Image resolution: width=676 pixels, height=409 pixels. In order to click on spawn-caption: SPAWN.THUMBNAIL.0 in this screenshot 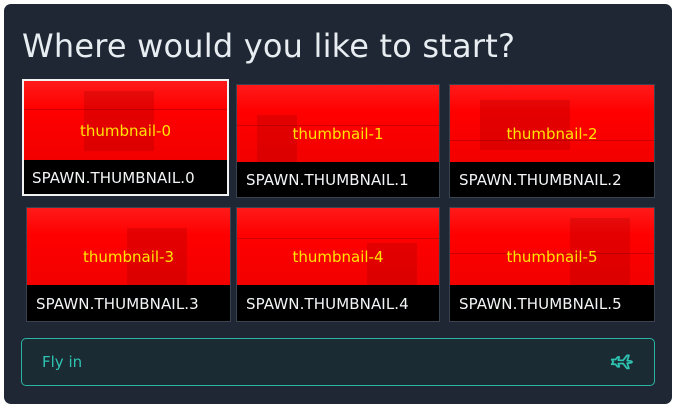, I will do `click(113, 178)`.